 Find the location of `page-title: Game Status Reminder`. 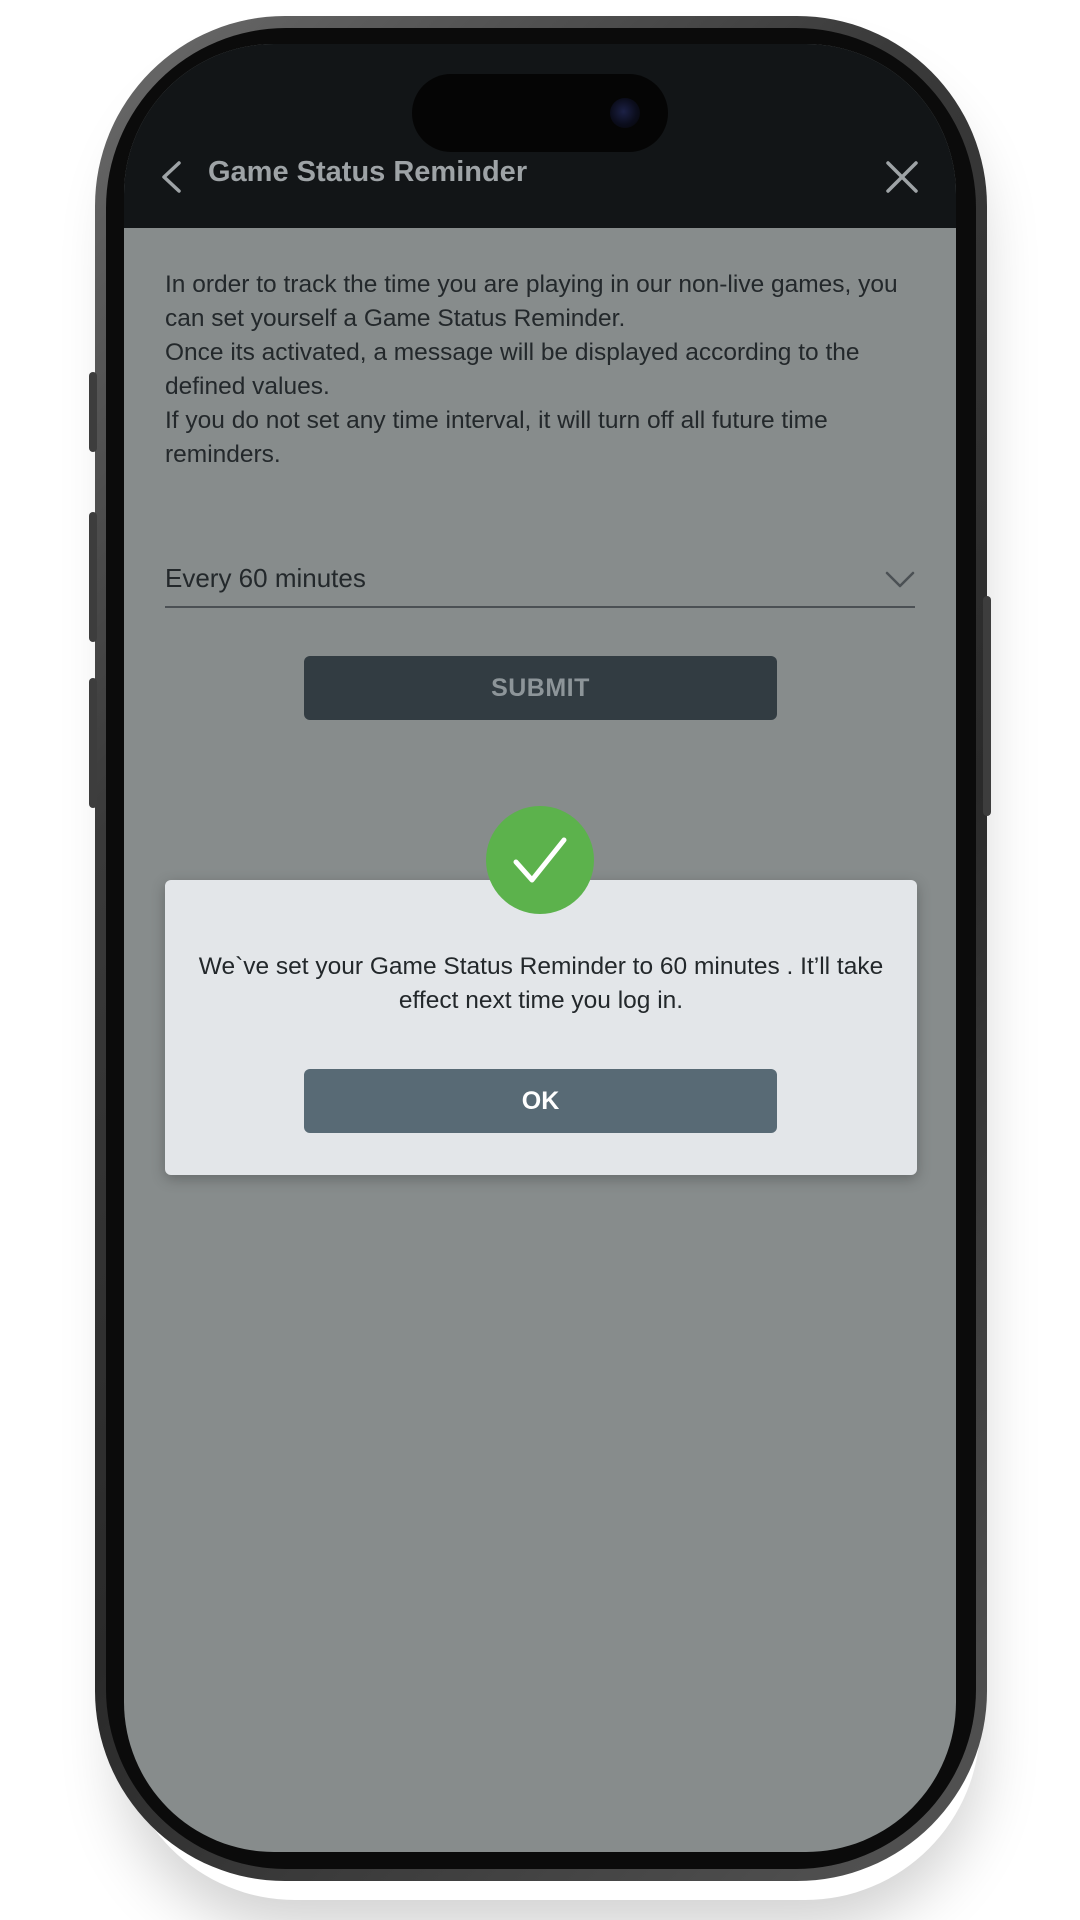

page-title: Game Status Reminder is located at coordinates (368, 172).